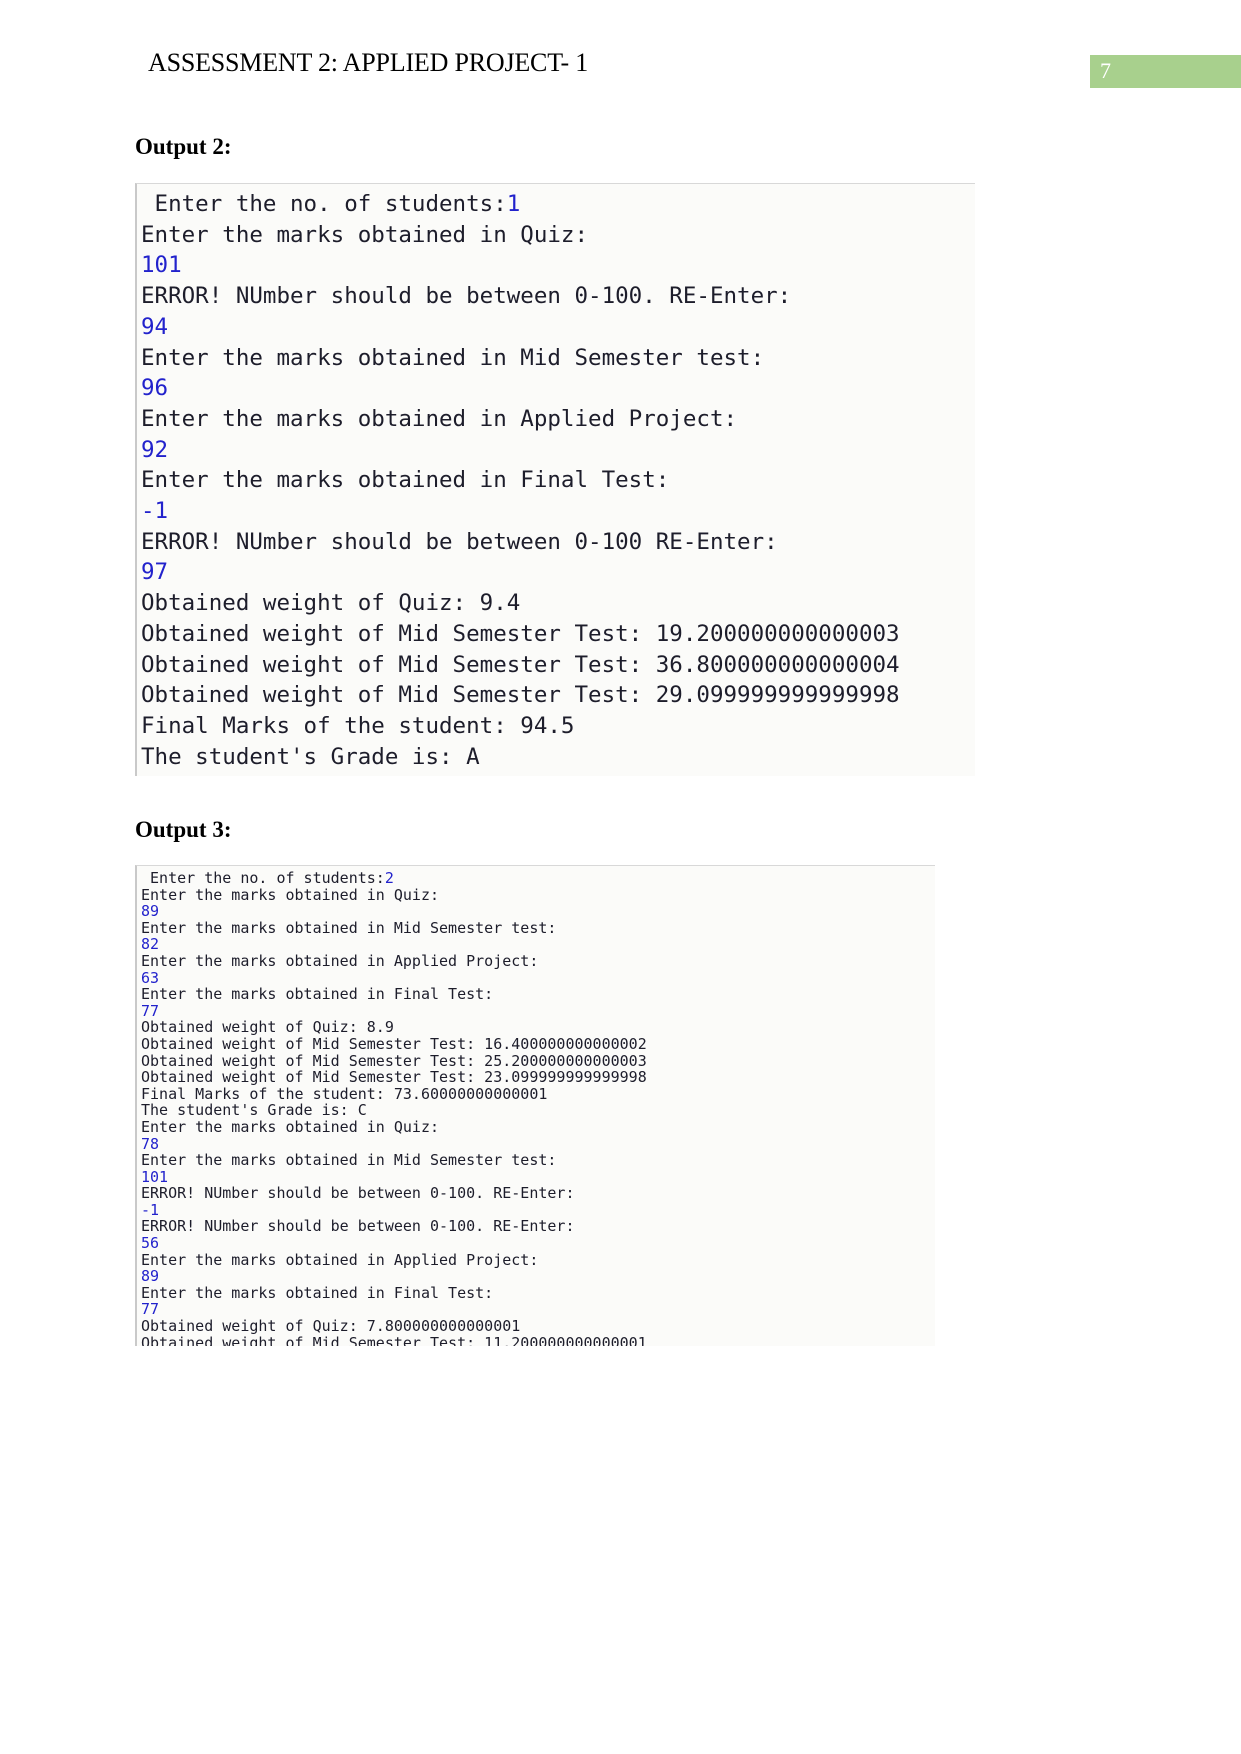 The width and height of the screenshot is (1241, 1754). Describe the element at coordinates (155, 388) in the screenshot. I see `console-user-input: 96` at that location.